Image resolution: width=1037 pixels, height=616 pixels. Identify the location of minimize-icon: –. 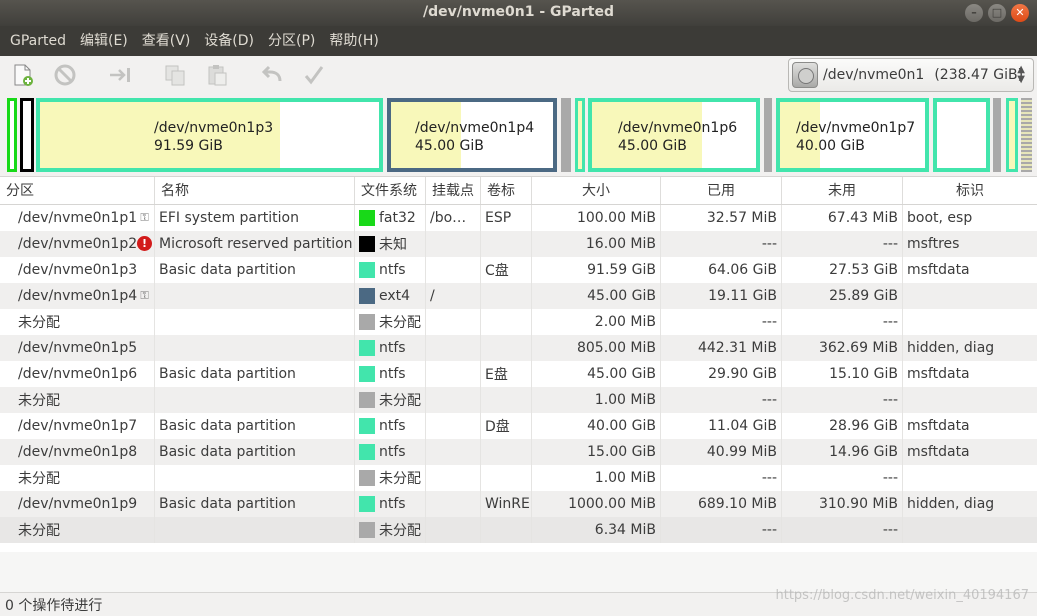
(974, 13).